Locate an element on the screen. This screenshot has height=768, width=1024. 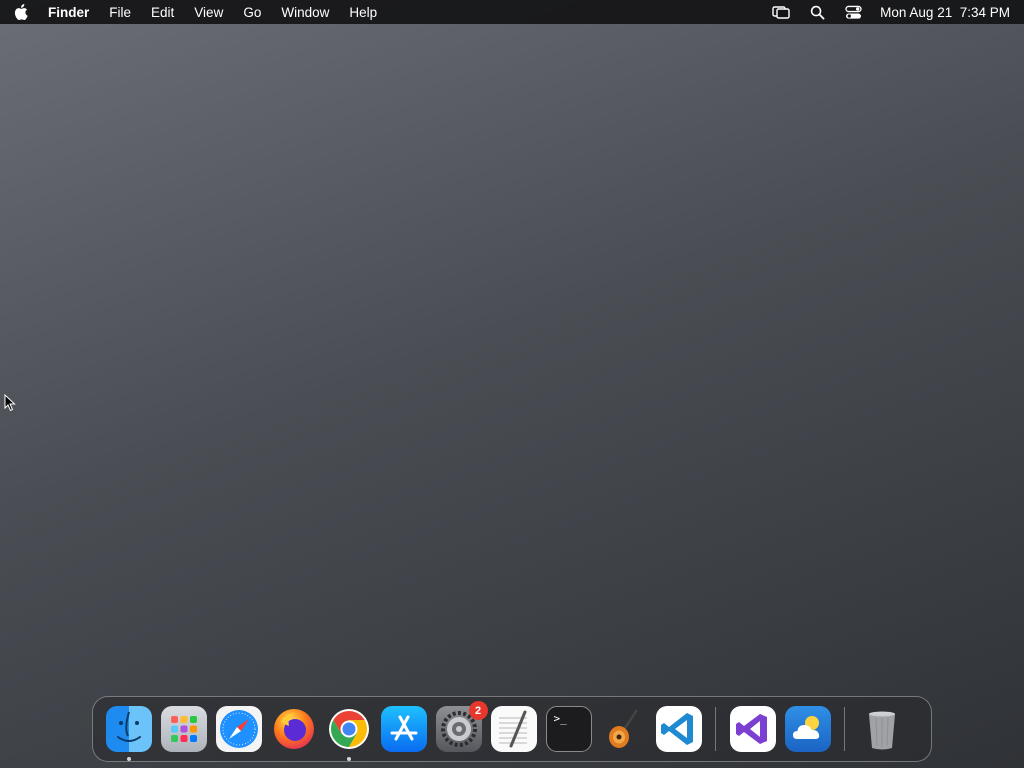
dock-system-settings: 2 is located at coordinates (461, 726).